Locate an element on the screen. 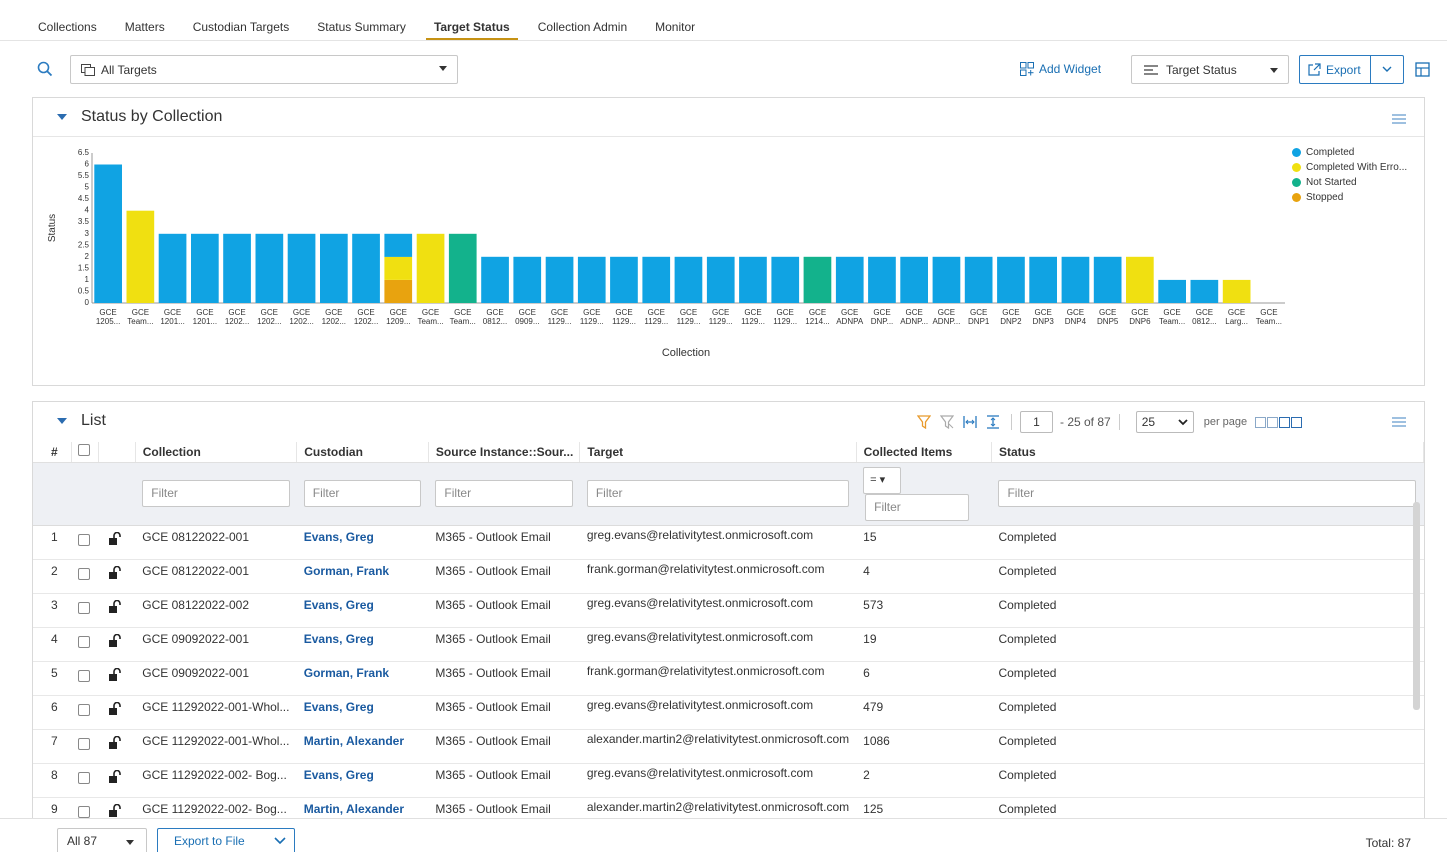  fit-rows-icon is located at coordinates (993, 422).